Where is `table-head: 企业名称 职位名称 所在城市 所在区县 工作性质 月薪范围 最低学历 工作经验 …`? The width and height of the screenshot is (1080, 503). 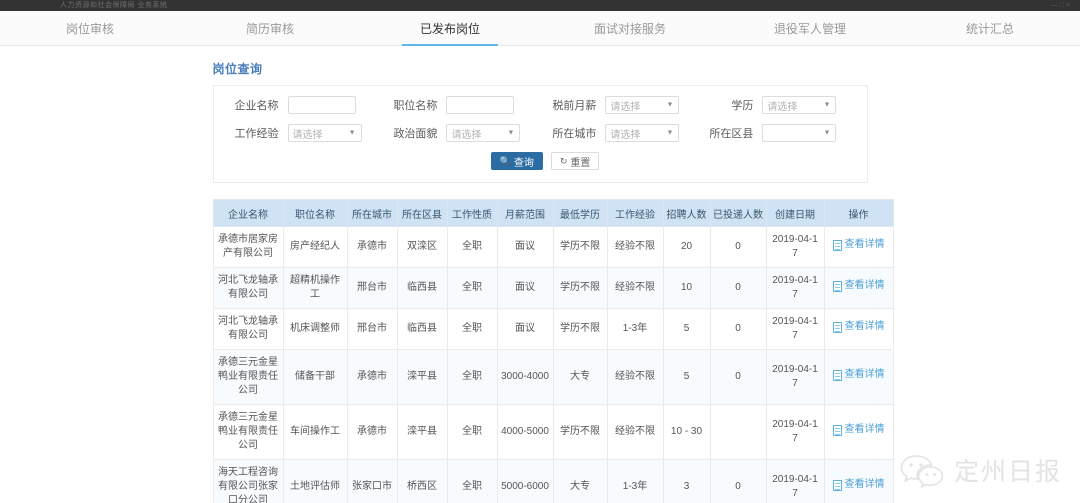 table-head: 企业名称 职位名称 所在城市 所在区县 工作性质 月薪范围 最低学历 工作经验 … is located at coordinates (553, 213).